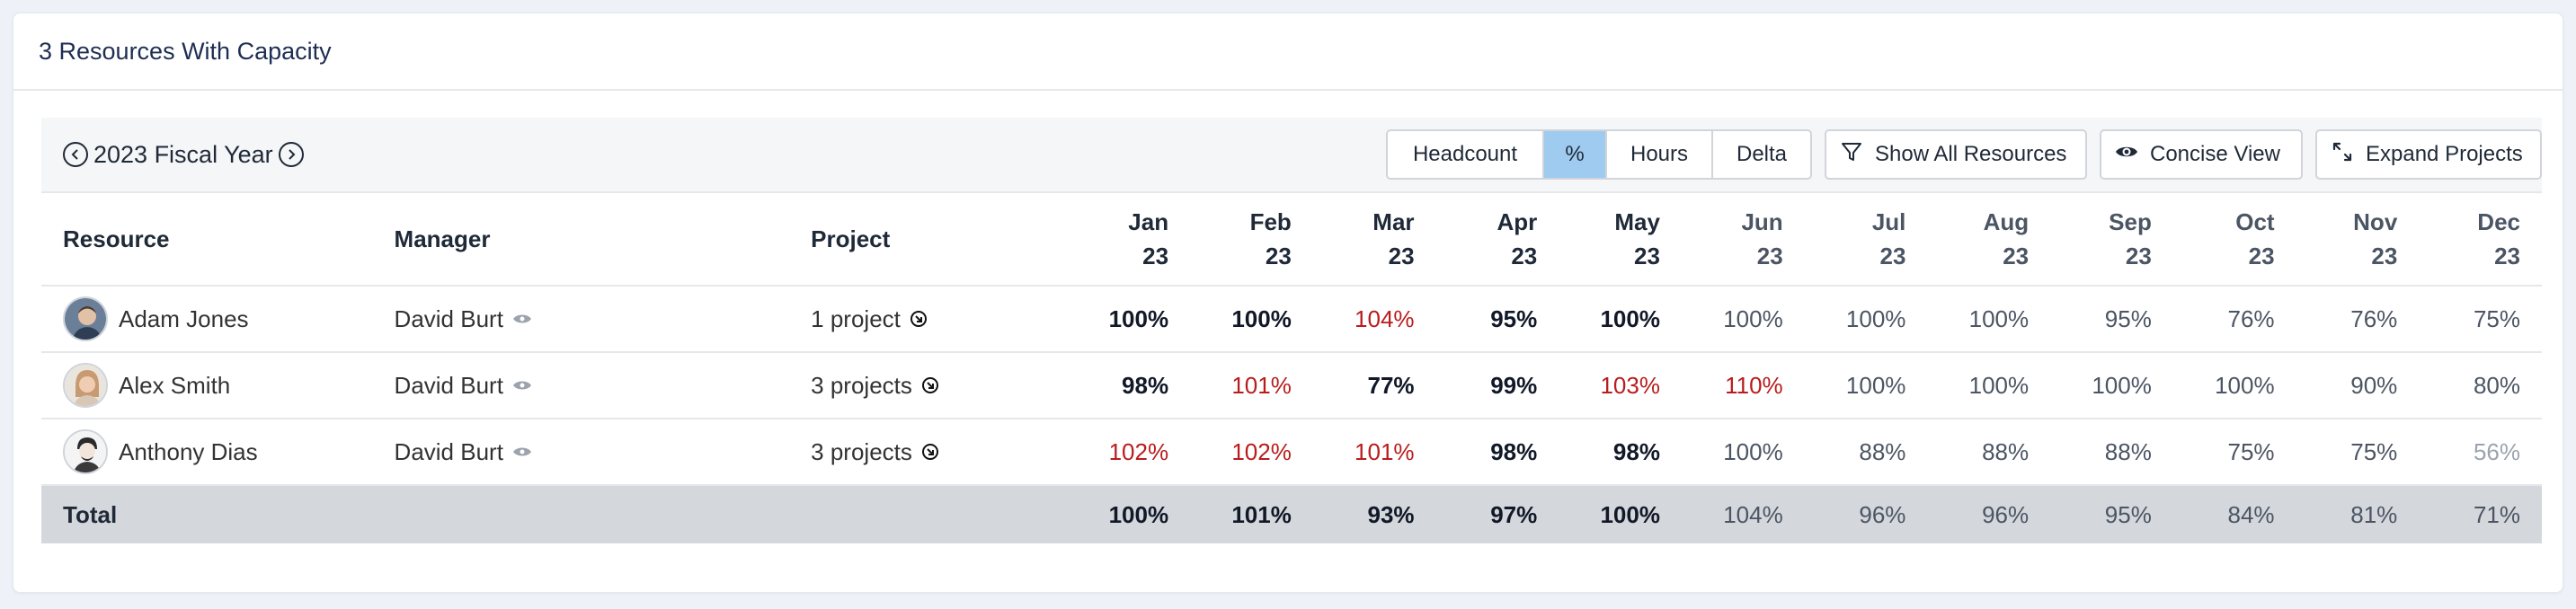  I want to click on capacity-cell: 80%, so click(2496, 385).